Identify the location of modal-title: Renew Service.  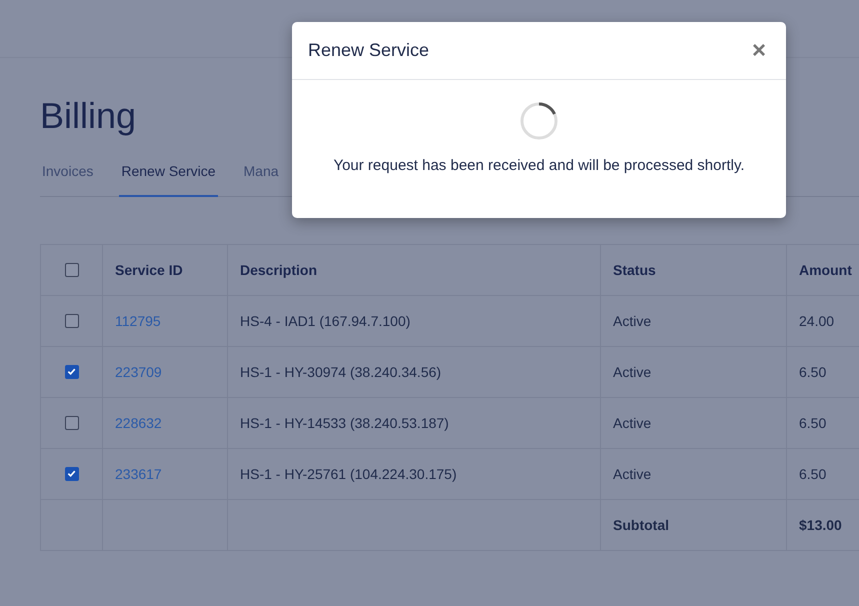
(369, 50).